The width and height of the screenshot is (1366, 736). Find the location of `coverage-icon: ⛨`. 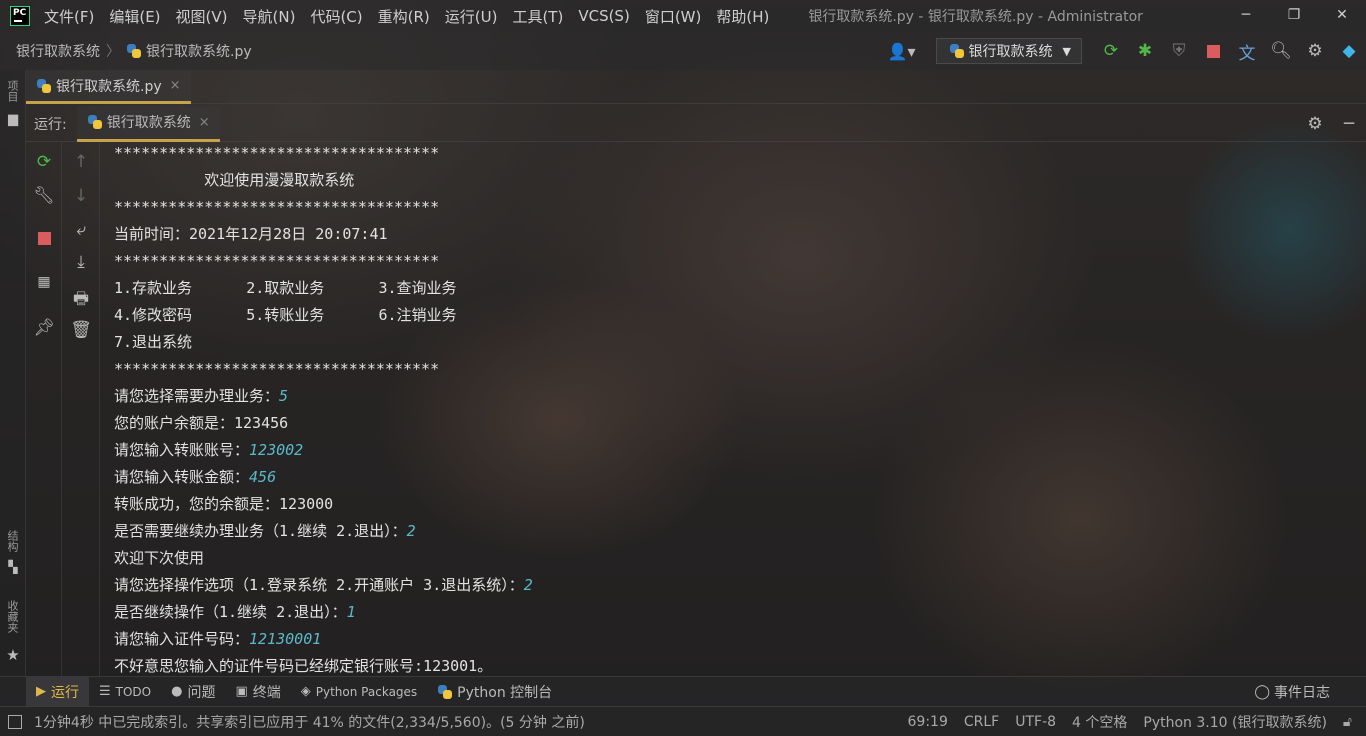

coverage-icon: ⛨ is located at coordinates (1179, 51).